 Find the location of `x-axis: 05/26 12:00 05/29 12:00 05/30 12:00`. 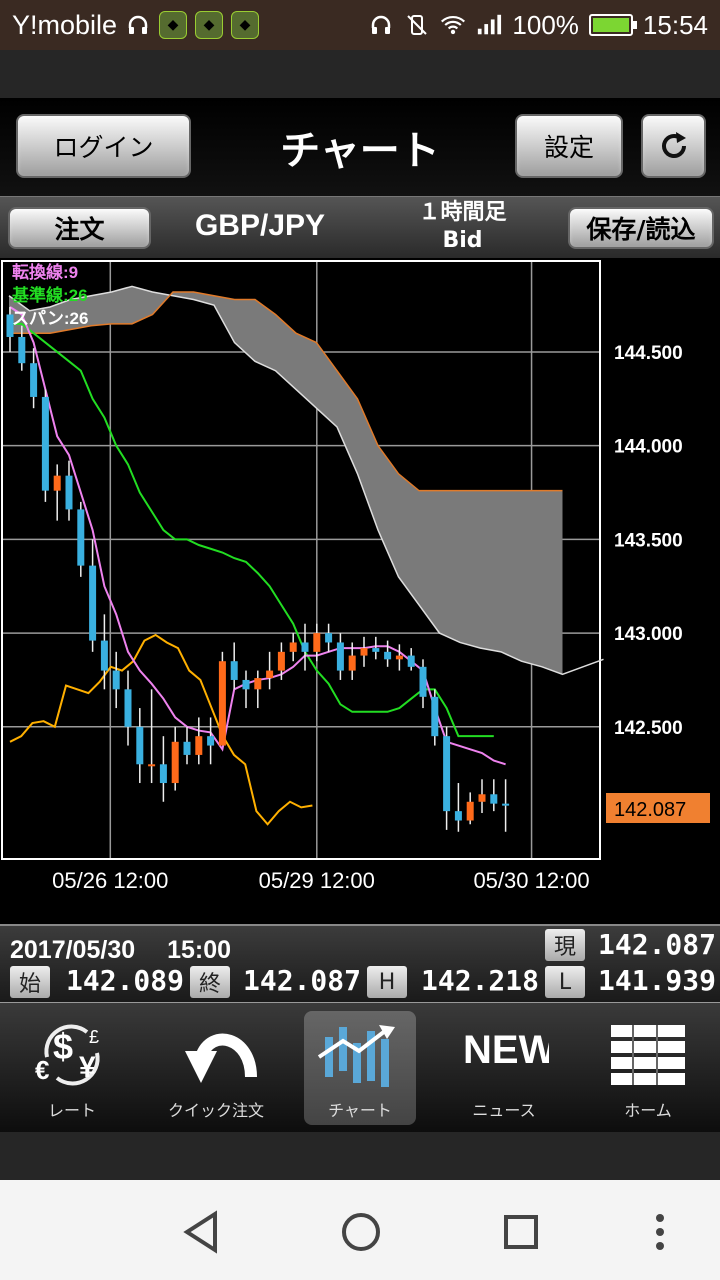

x-axis: 05/26 12:00 05/29 12:00 05/30 12:00 is located at coordinates (320, 880).